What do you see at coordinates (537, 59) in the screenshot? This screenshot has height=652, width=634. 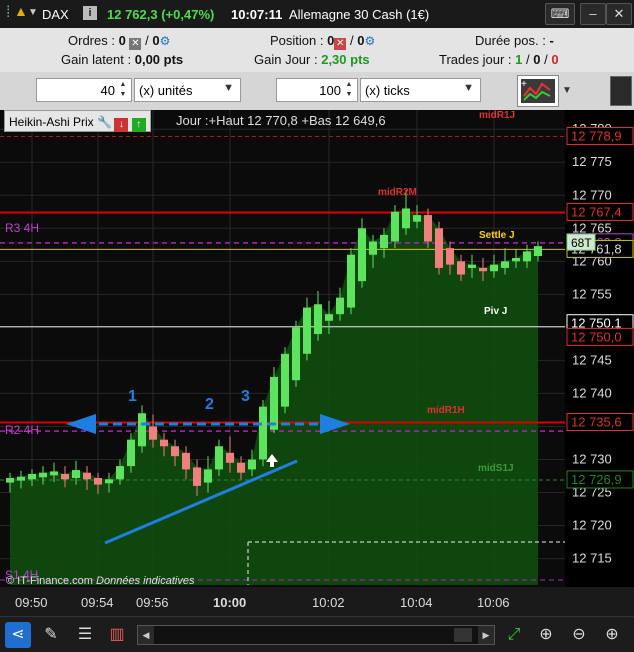 I see `trades-neutral: 0` at bounding box center [537, 59].